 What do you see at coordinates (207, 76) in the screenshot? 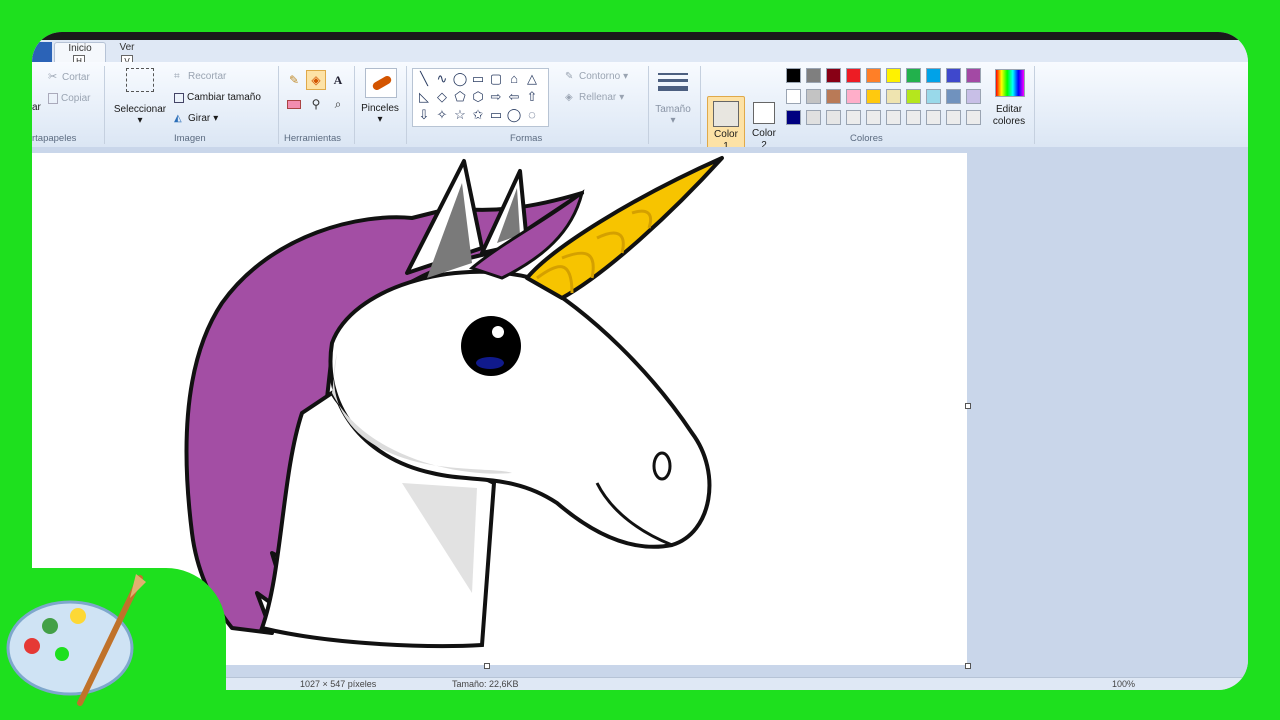
I see `crop-label: Recortar` at bounding box center [207, 76].